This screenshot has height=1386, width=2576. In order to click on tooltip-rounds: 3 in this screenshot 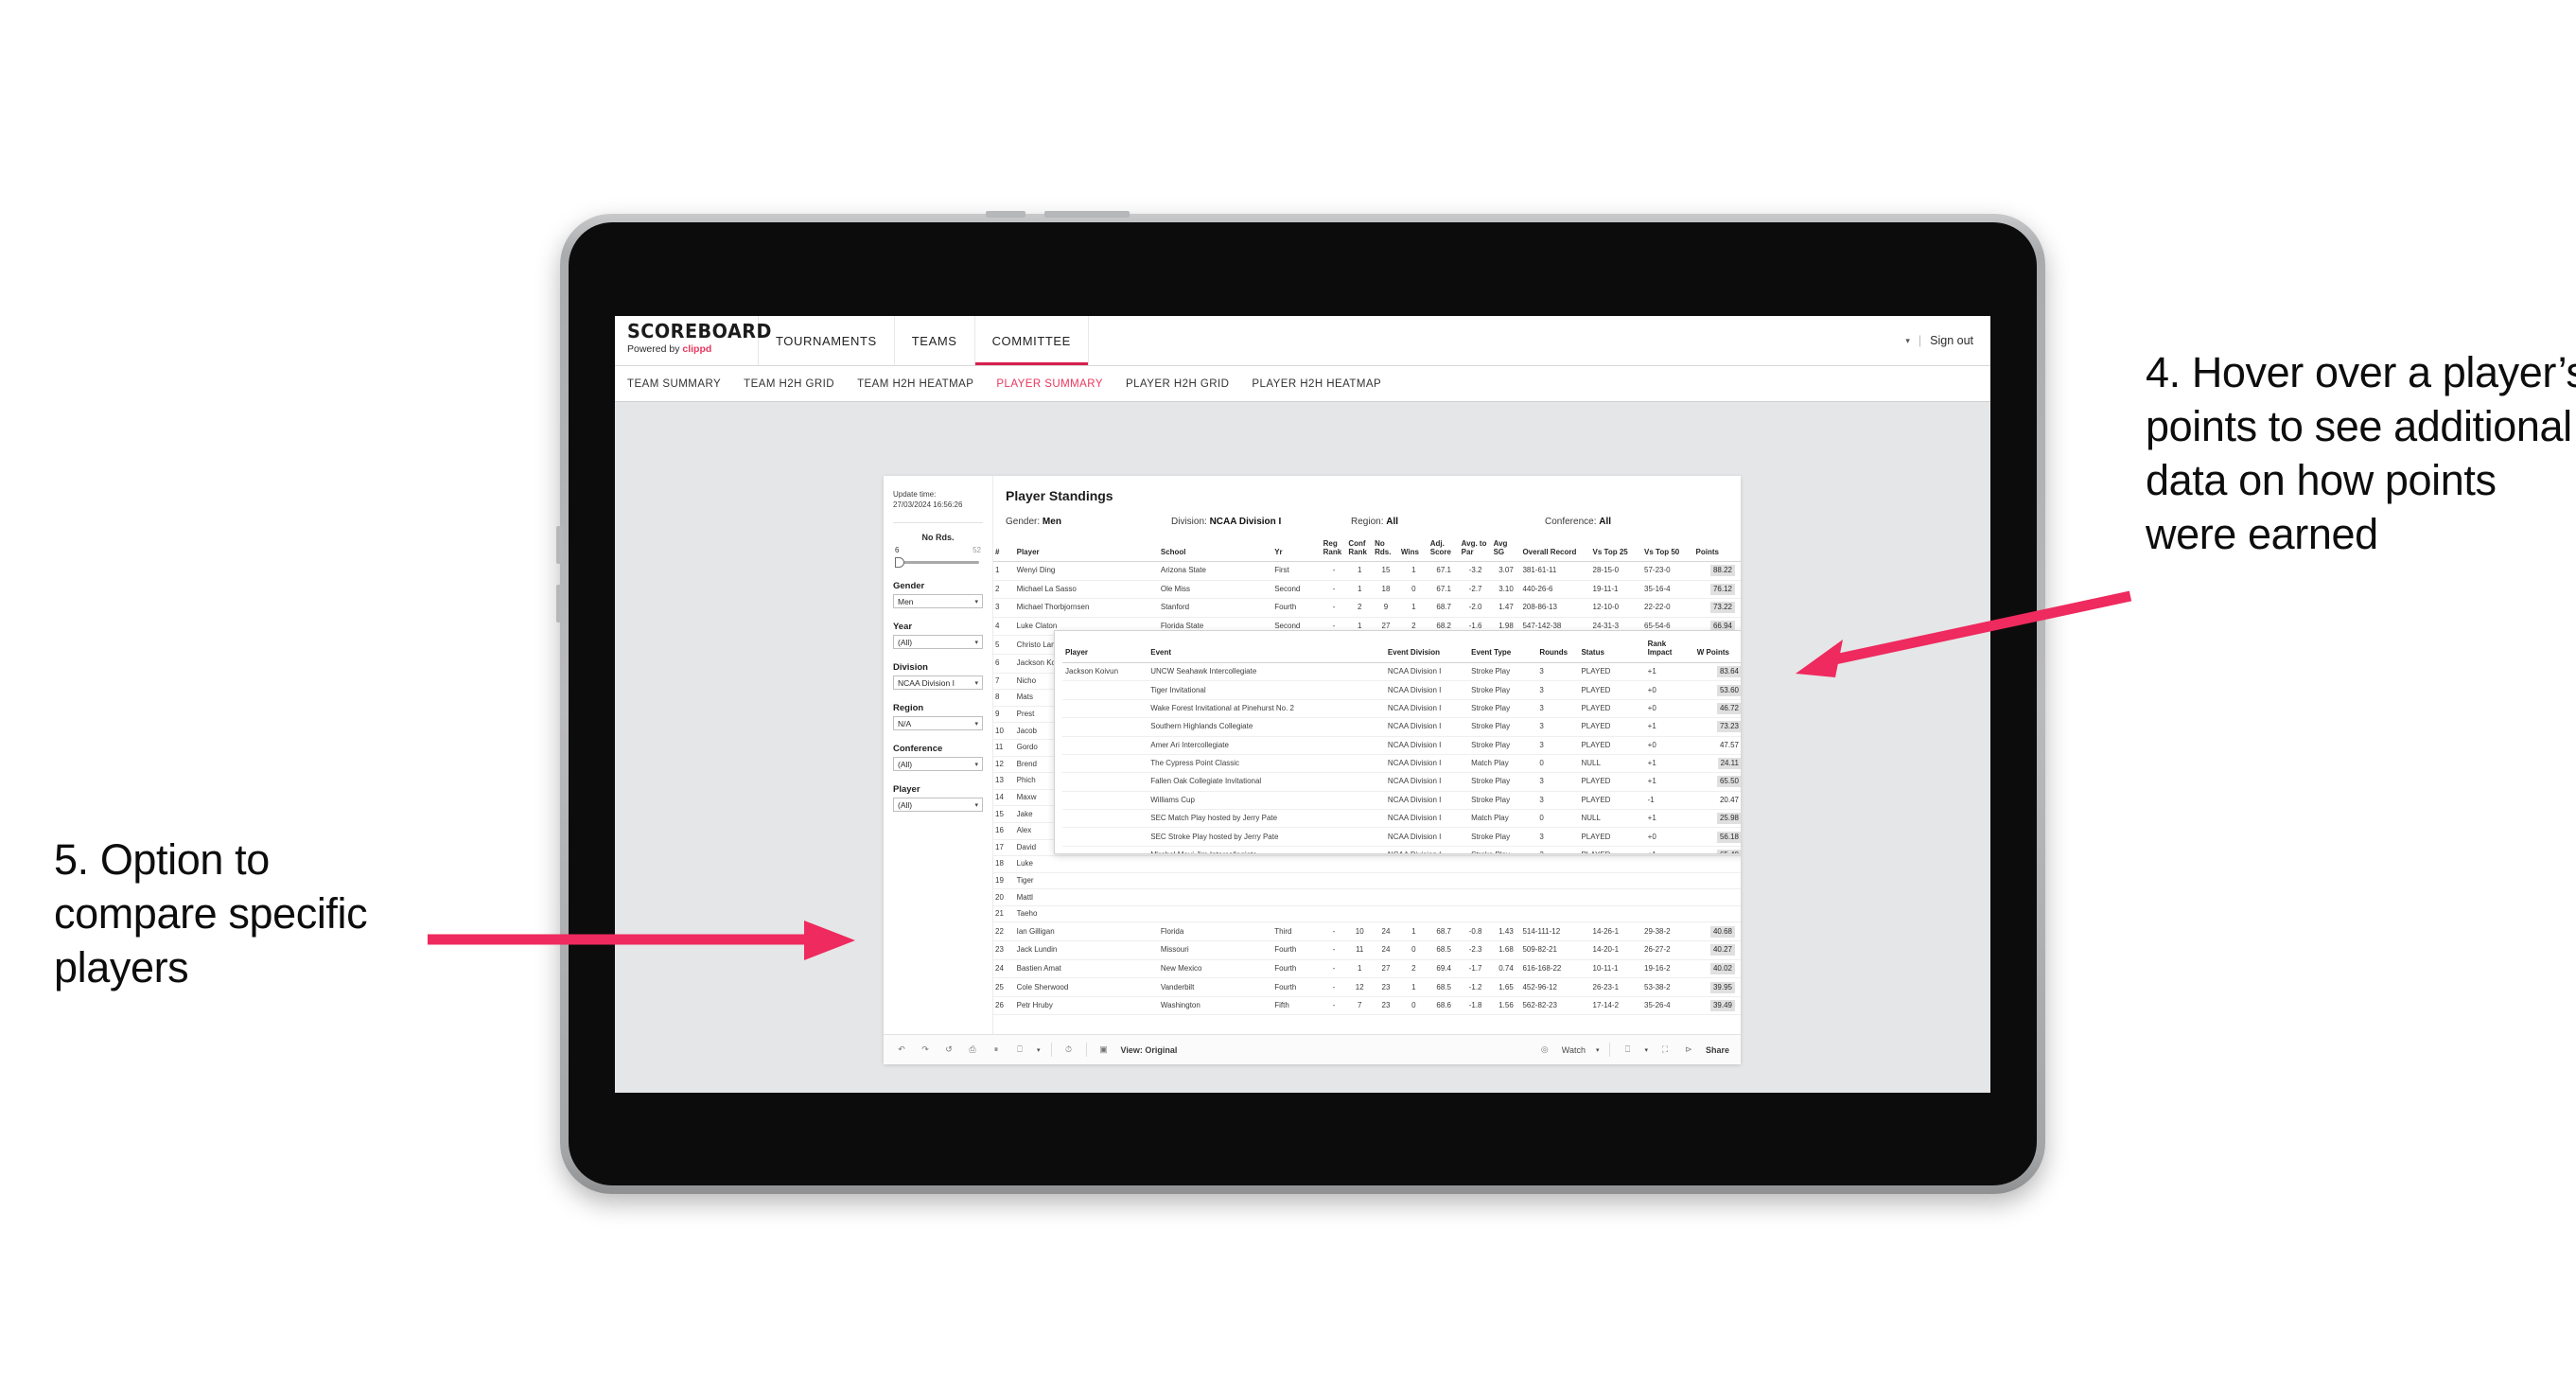, I will do `click(1558, 849)`.